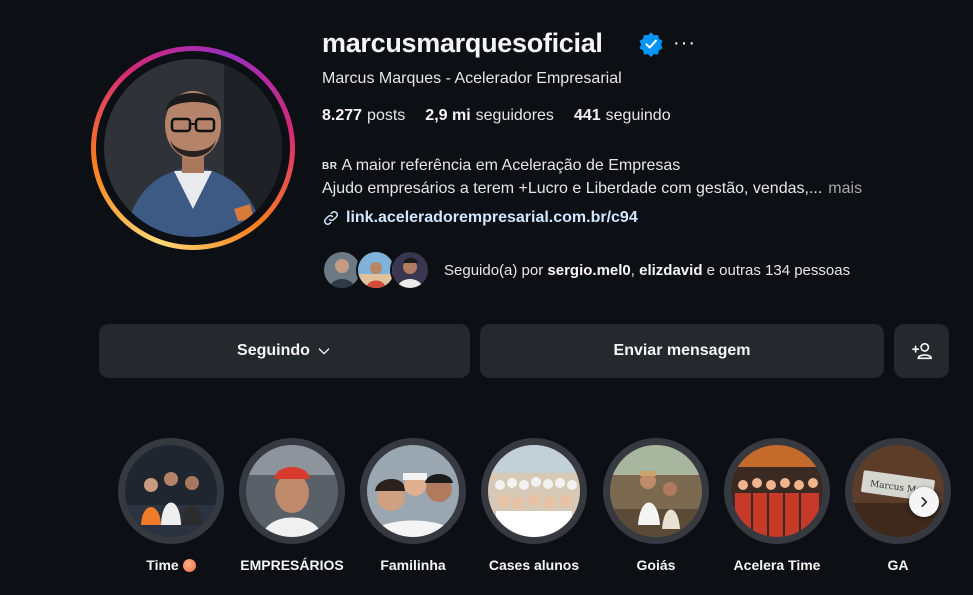  Describe the element at coordinates (363, 116) in the screenshot. I see `posts-stat: 8.277 posts` at that location.